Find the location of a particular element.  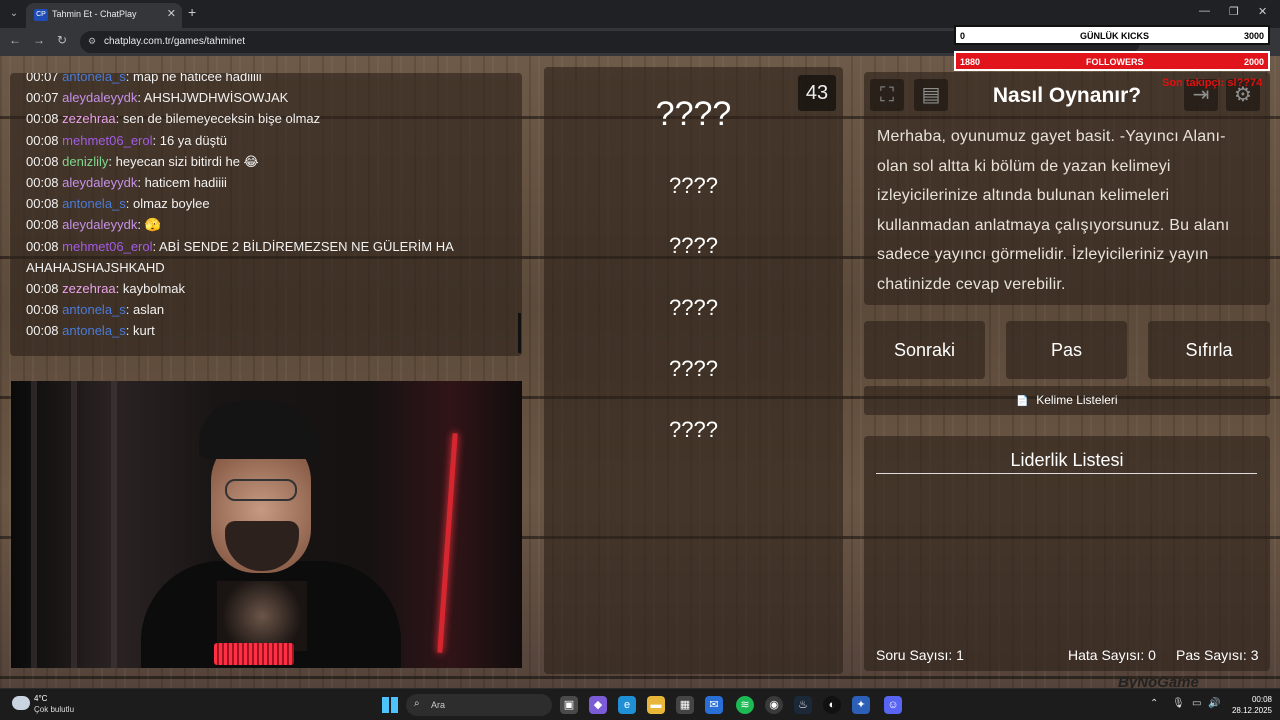

chat-message: 00:08 antonela_s: kurt is located at coordinates (90, 331).